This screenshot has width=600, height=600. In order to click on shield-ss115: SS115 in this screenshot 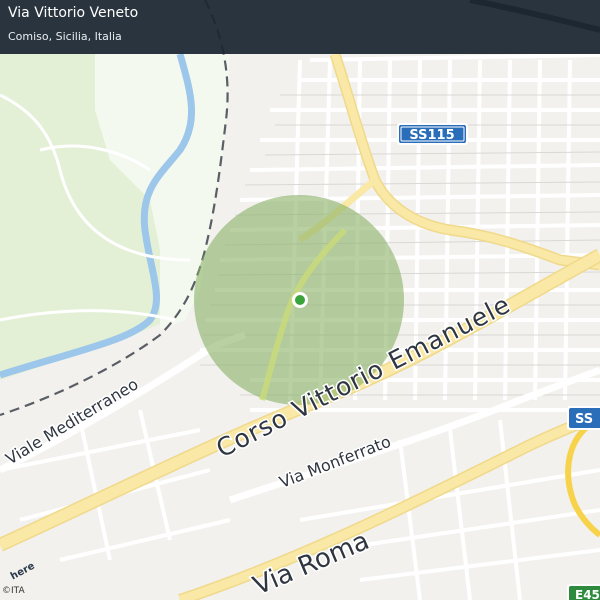, I will do `click(432, 134)`.